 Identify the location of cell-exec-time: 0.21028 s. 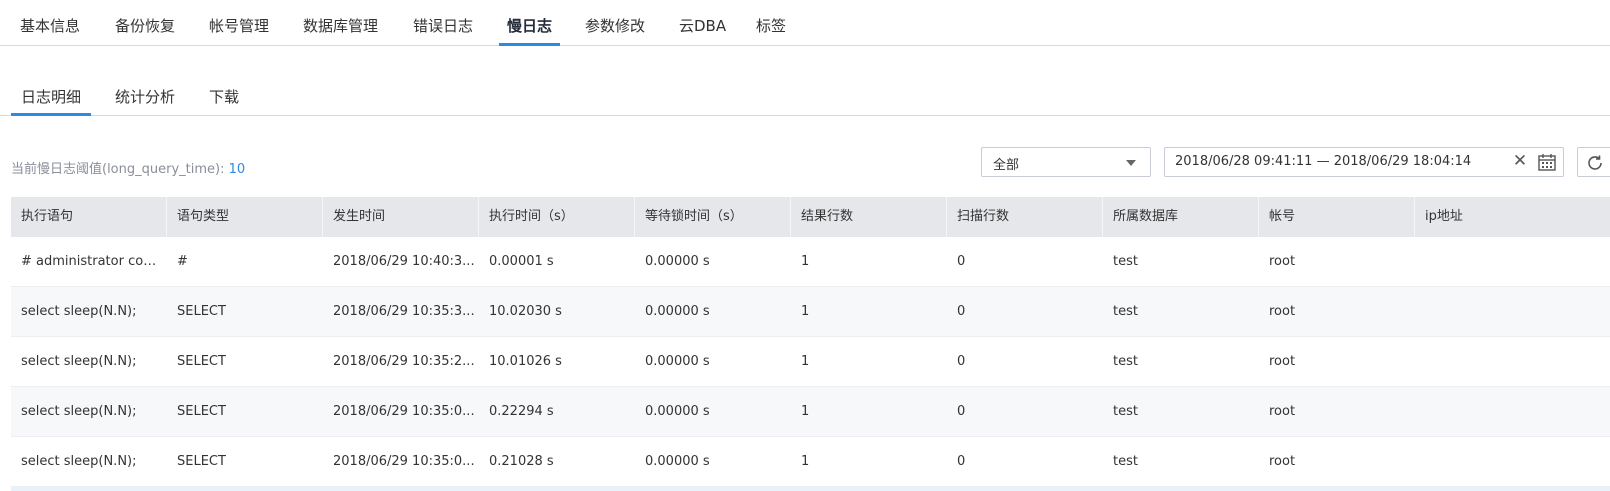
(521, 461).